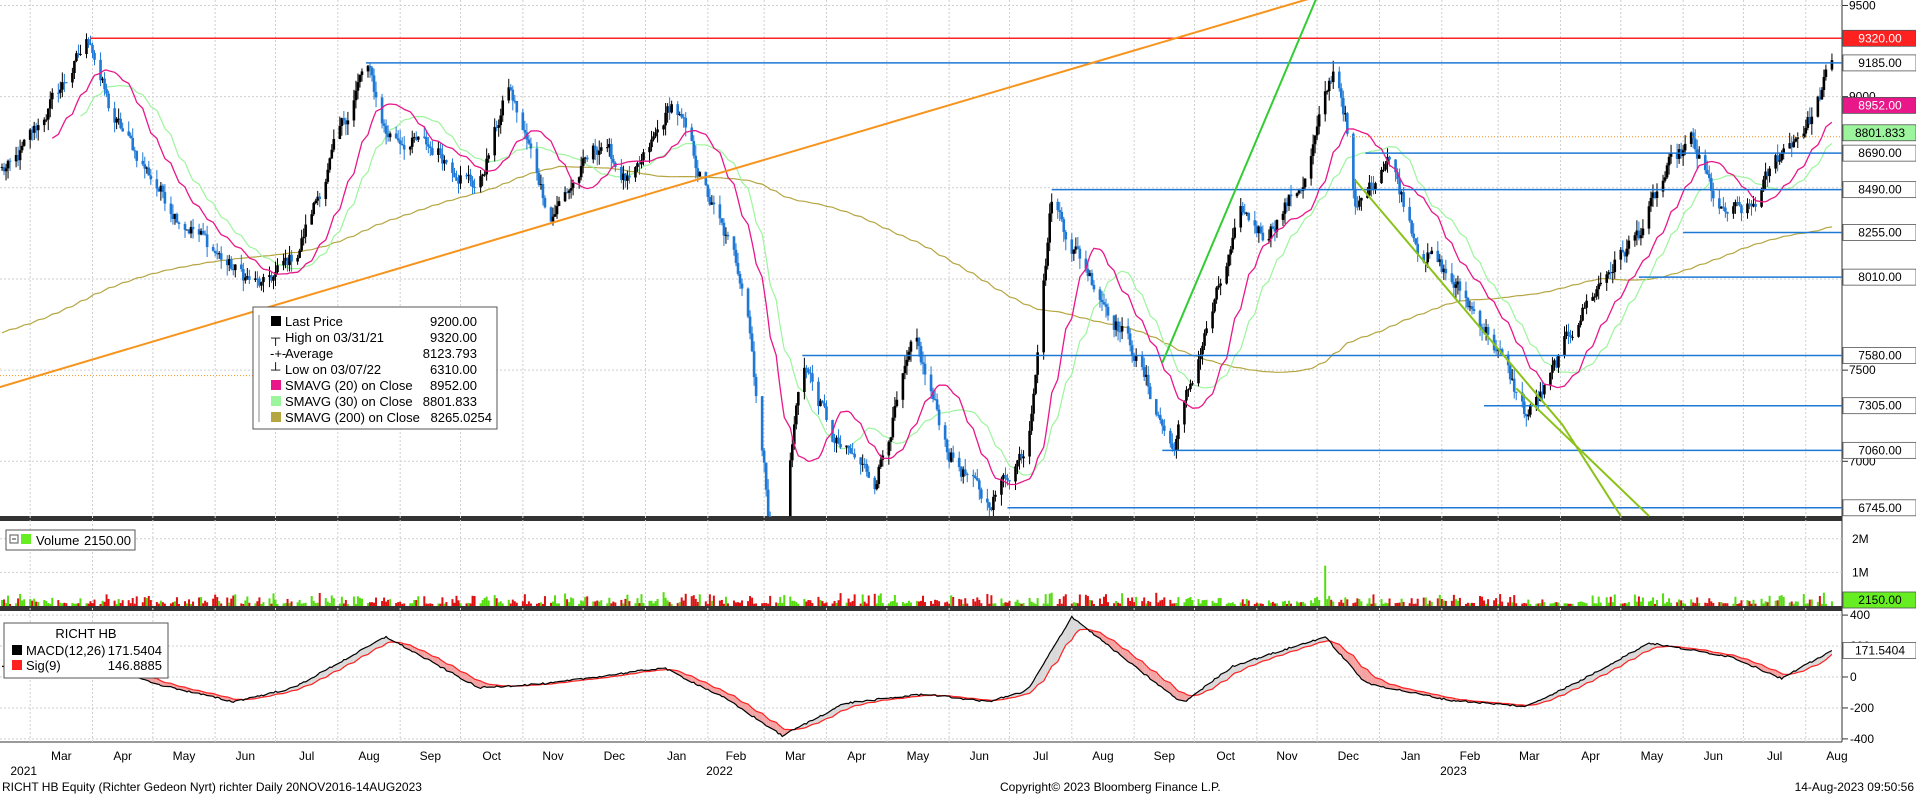 The height and width of the screenshot is (795, 1916). What do you see at coordinates (917, 679) in the screenshot?
I see `signal-line` at bounding box center [917, 679].